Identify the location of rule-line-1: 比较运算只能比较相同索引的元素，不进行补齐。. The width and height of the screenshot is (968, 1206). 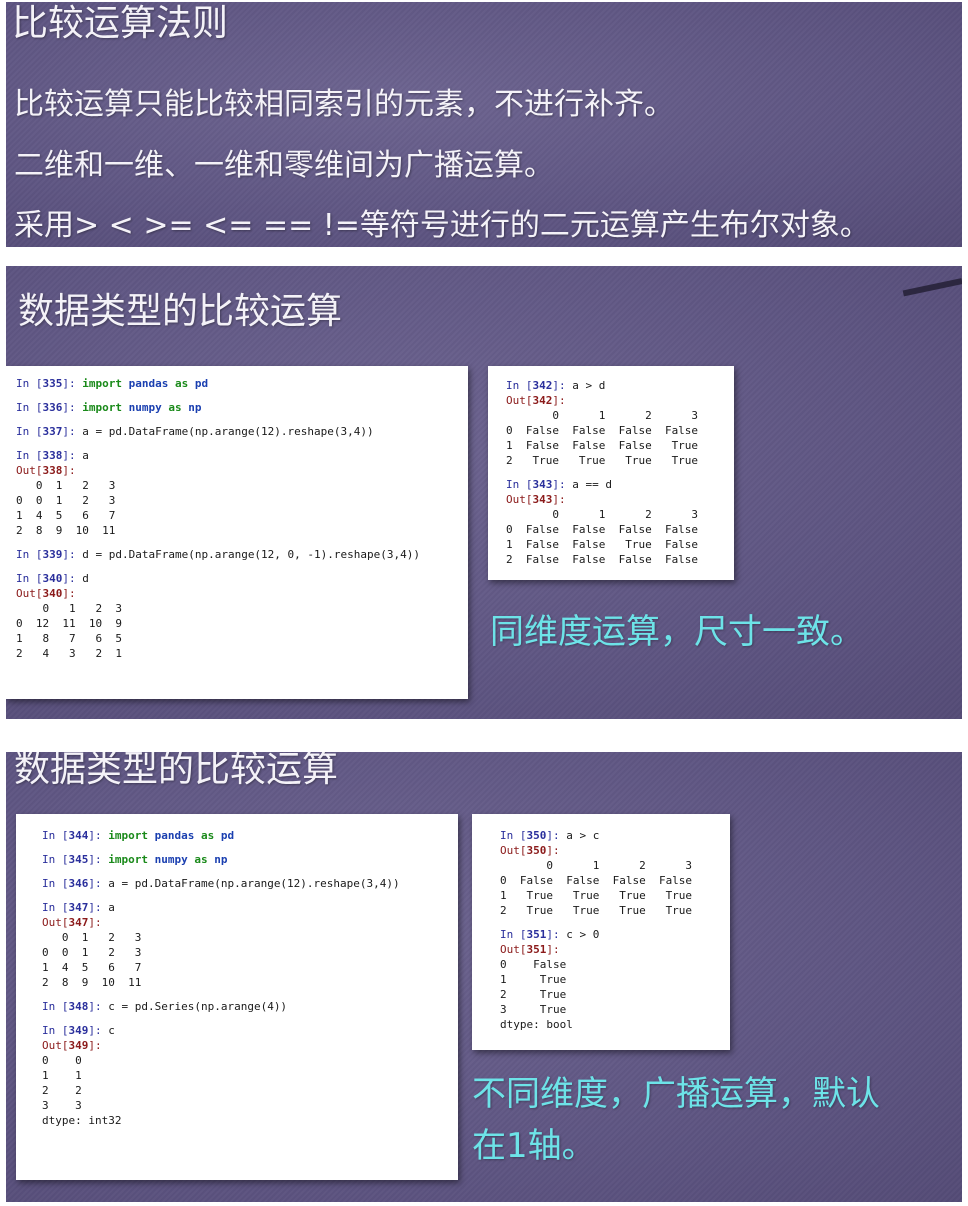
(344, 104).